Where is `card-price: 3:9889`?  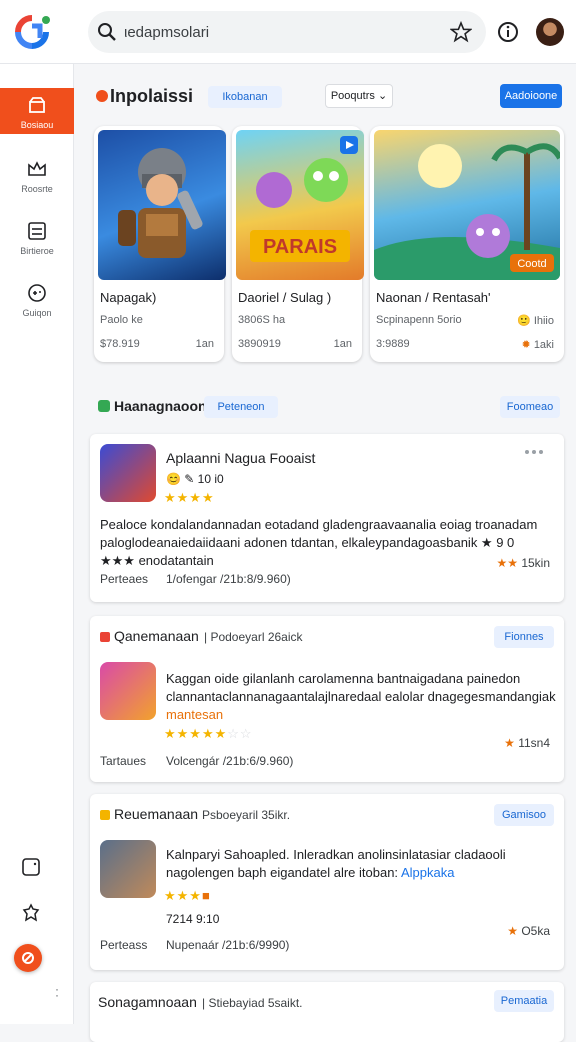 card-price: 3:9889 is located at coordinates (393, 344).